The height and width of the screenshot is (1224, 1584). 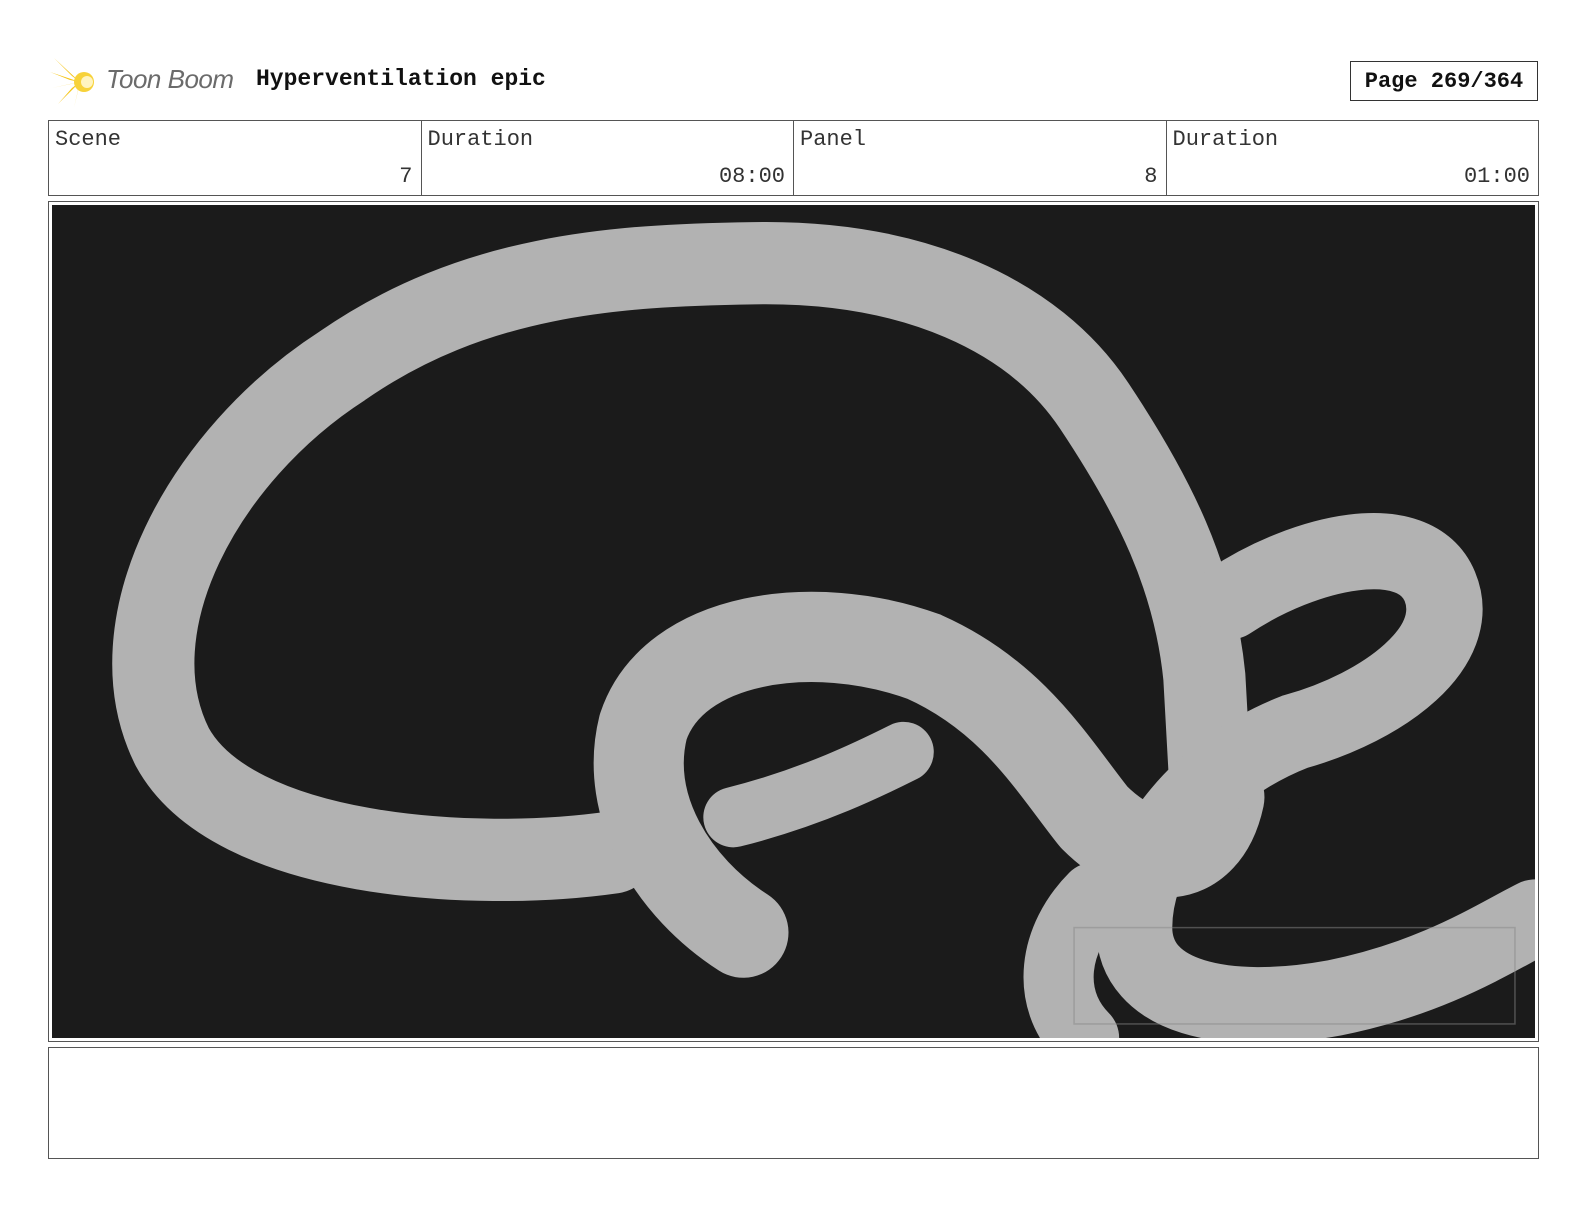 I want to click on bottom-tail-shape, so click(x=1076, y=950).